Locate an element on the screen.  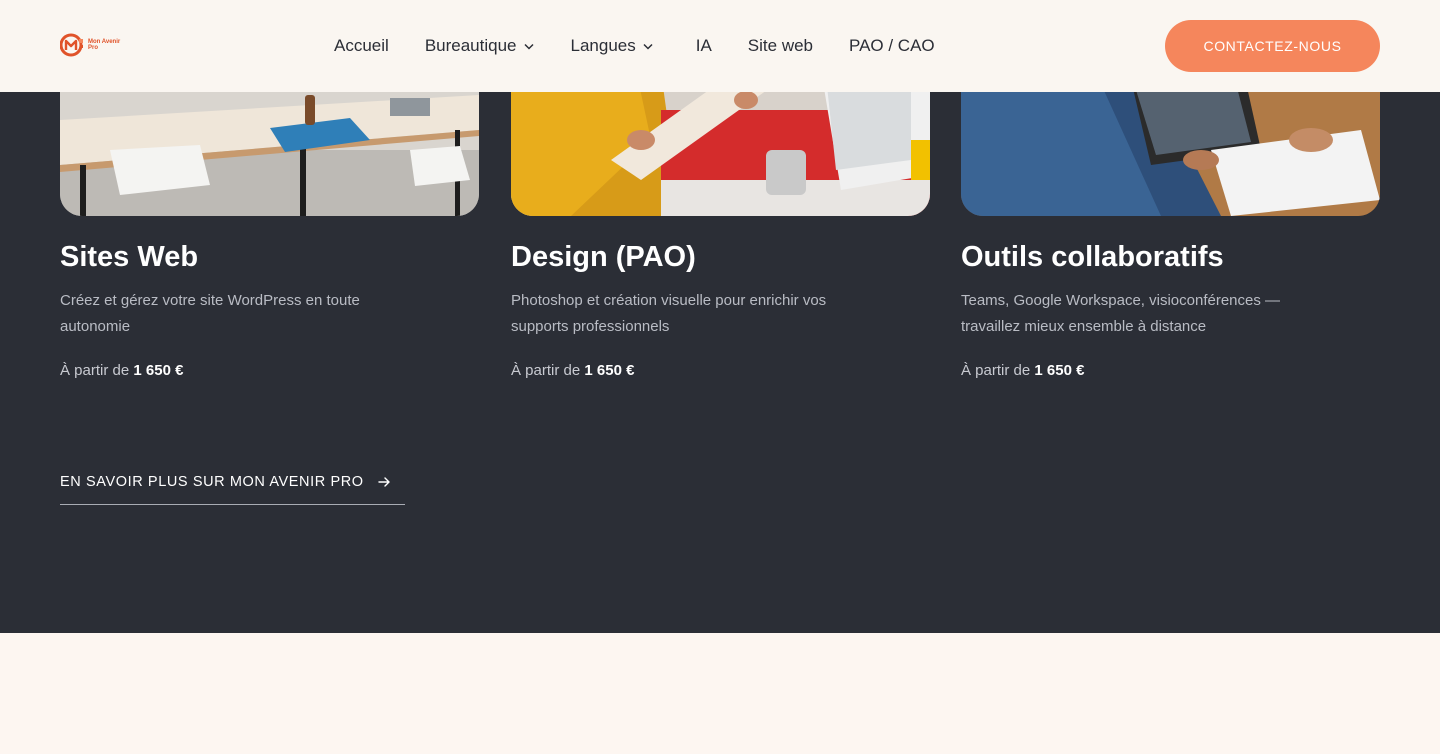
nav-item-pao-cao: PAO / CAO is located at coordinates (892, 46).